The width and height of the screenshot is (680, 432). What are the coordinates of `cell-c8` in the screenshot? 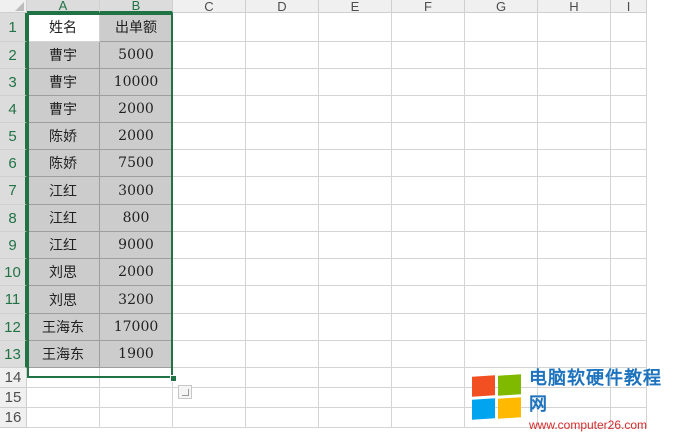 It's located at (209, 218).